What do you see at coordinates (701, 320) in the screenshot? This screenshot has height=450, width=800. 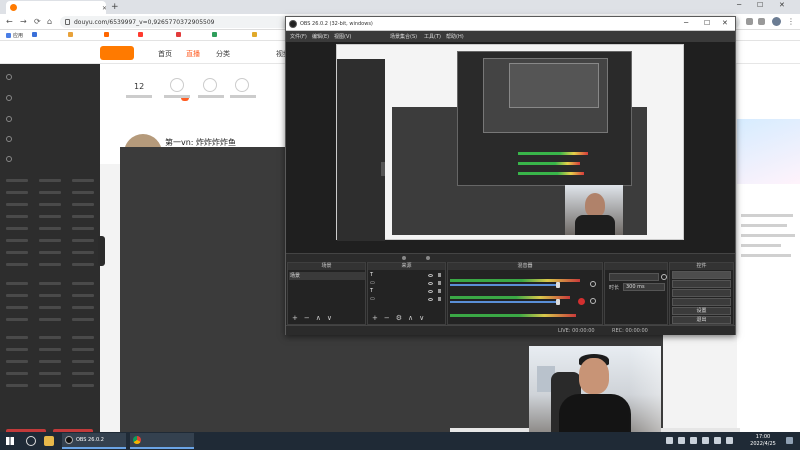 I see `exit-button: 退出` at bounding box center [701, 320].